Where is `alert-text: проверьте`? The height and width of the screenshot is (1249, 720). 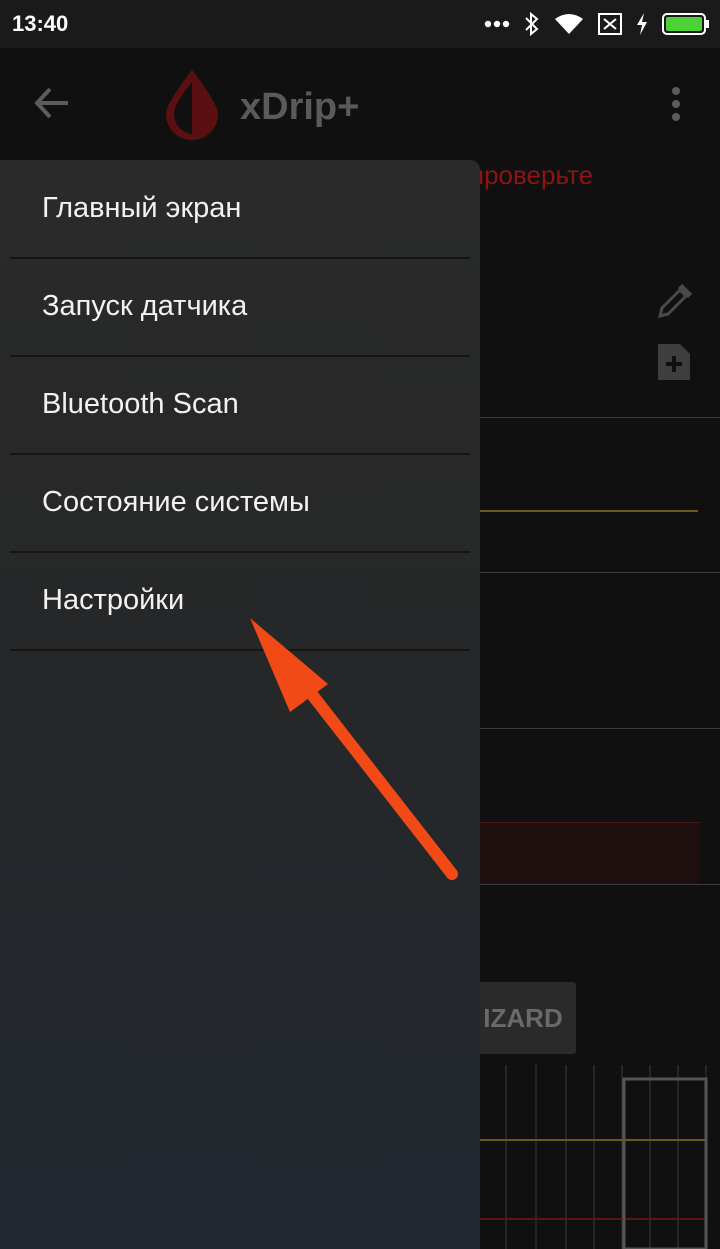
alert-text: проверьте is located at coordinates (532, 175).